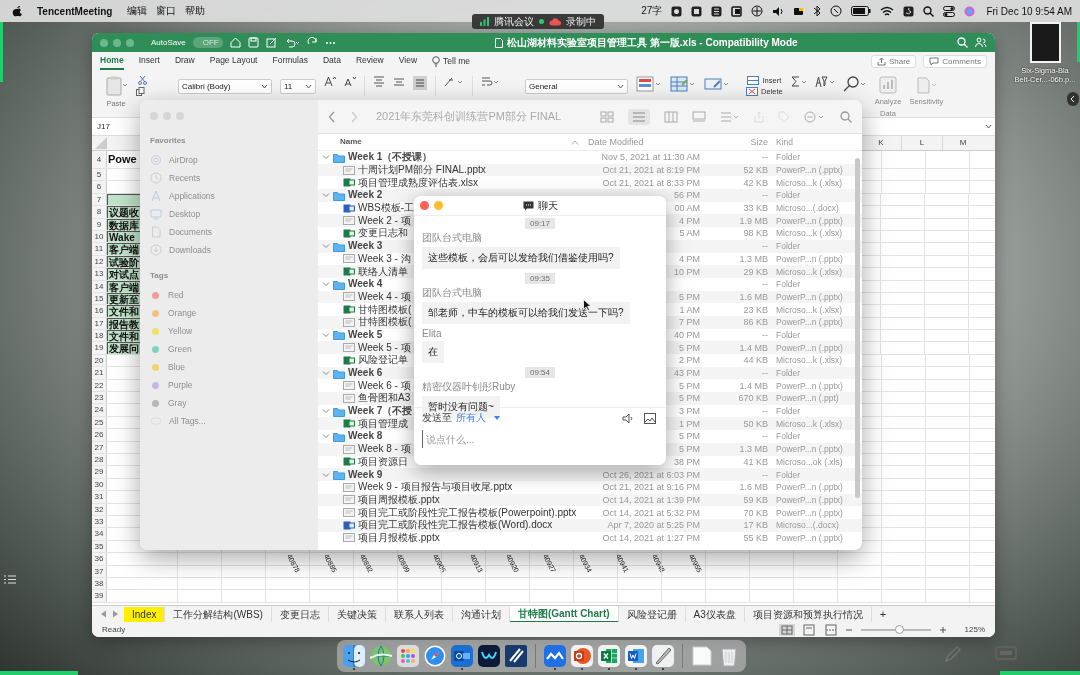  Describe the element at coordinates (168, 42) in the screenshot. I see `autosave-label: AutoSave` at that location.